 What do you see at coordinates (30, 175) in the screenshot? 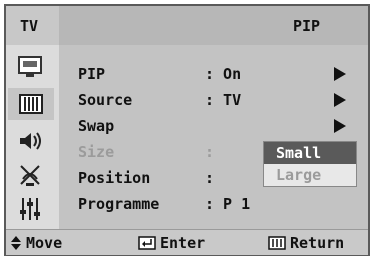
I see `channel-icon` at bounding box center [30, 175].